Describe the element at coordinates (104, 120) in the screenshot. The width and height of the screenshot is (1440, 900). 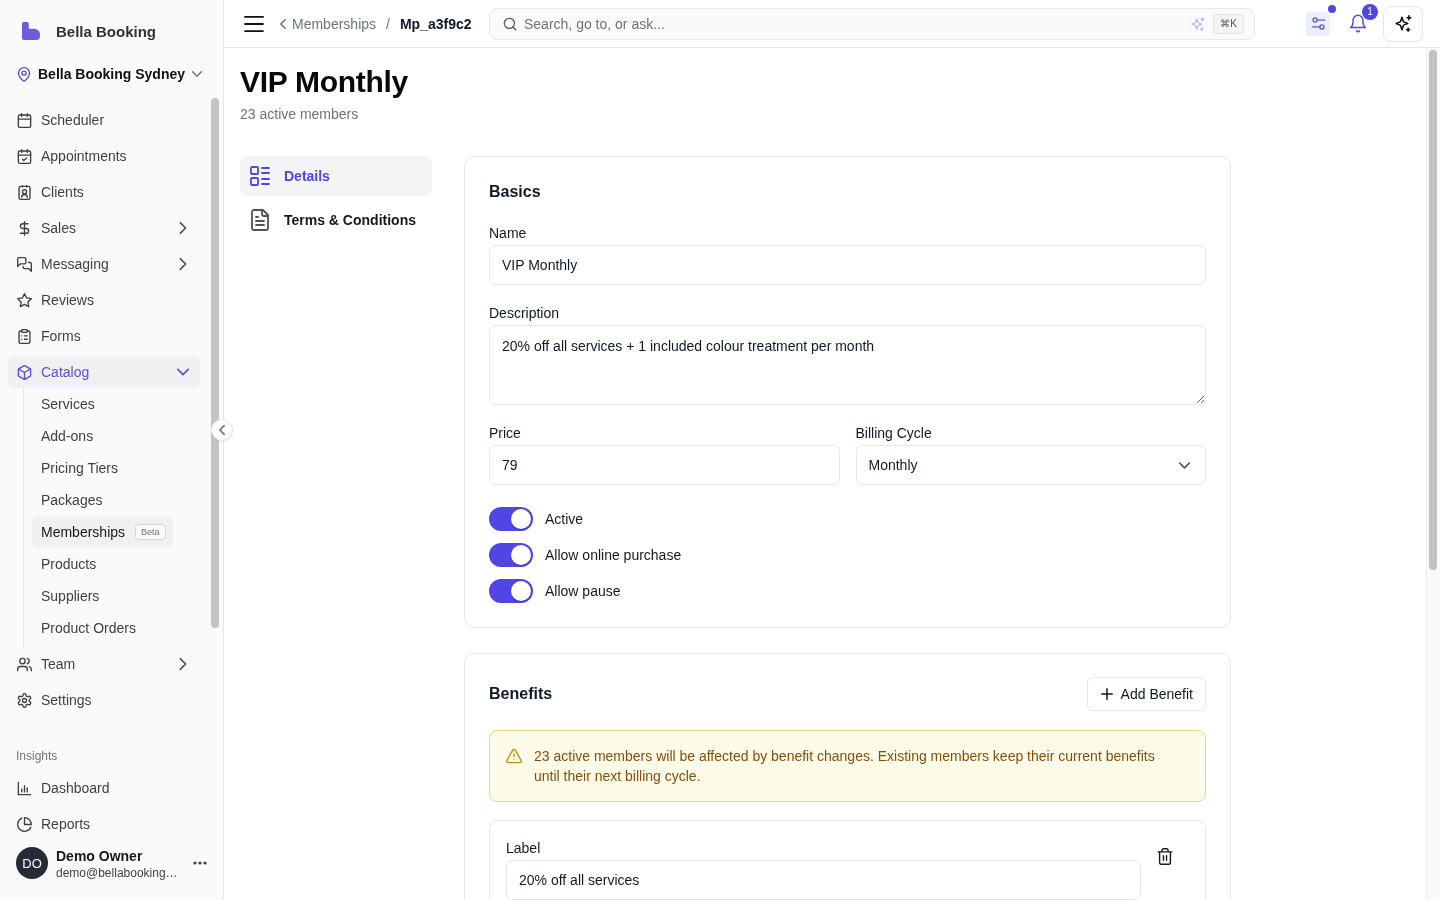
I see `nav-item: Scheduler` at that location.